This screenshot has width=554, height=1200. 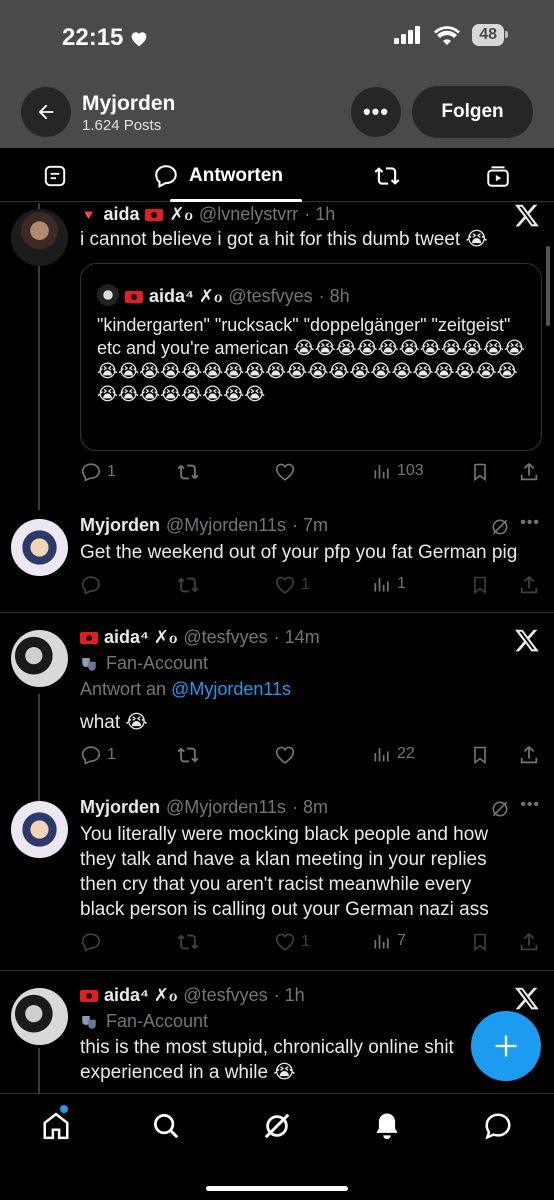 I want to click on tweet-time: · 8m, so click(x=310, y=807).